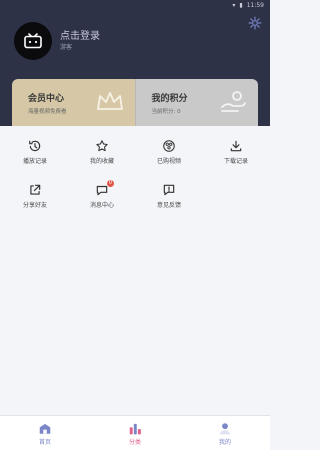 Image resolution: width=320 pixels, height=450 pixels. Describe the element at coordinates (101, 205) in the screenshot. I see `menu-label: 消息中心` at that location.